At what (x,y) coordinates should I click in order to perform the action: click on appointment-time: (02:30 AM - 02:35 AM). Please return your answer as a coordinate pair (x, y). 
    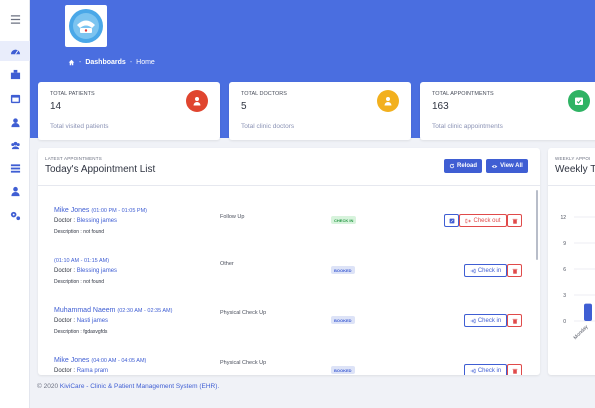
    Looking at the image, I should click on (145, 311).